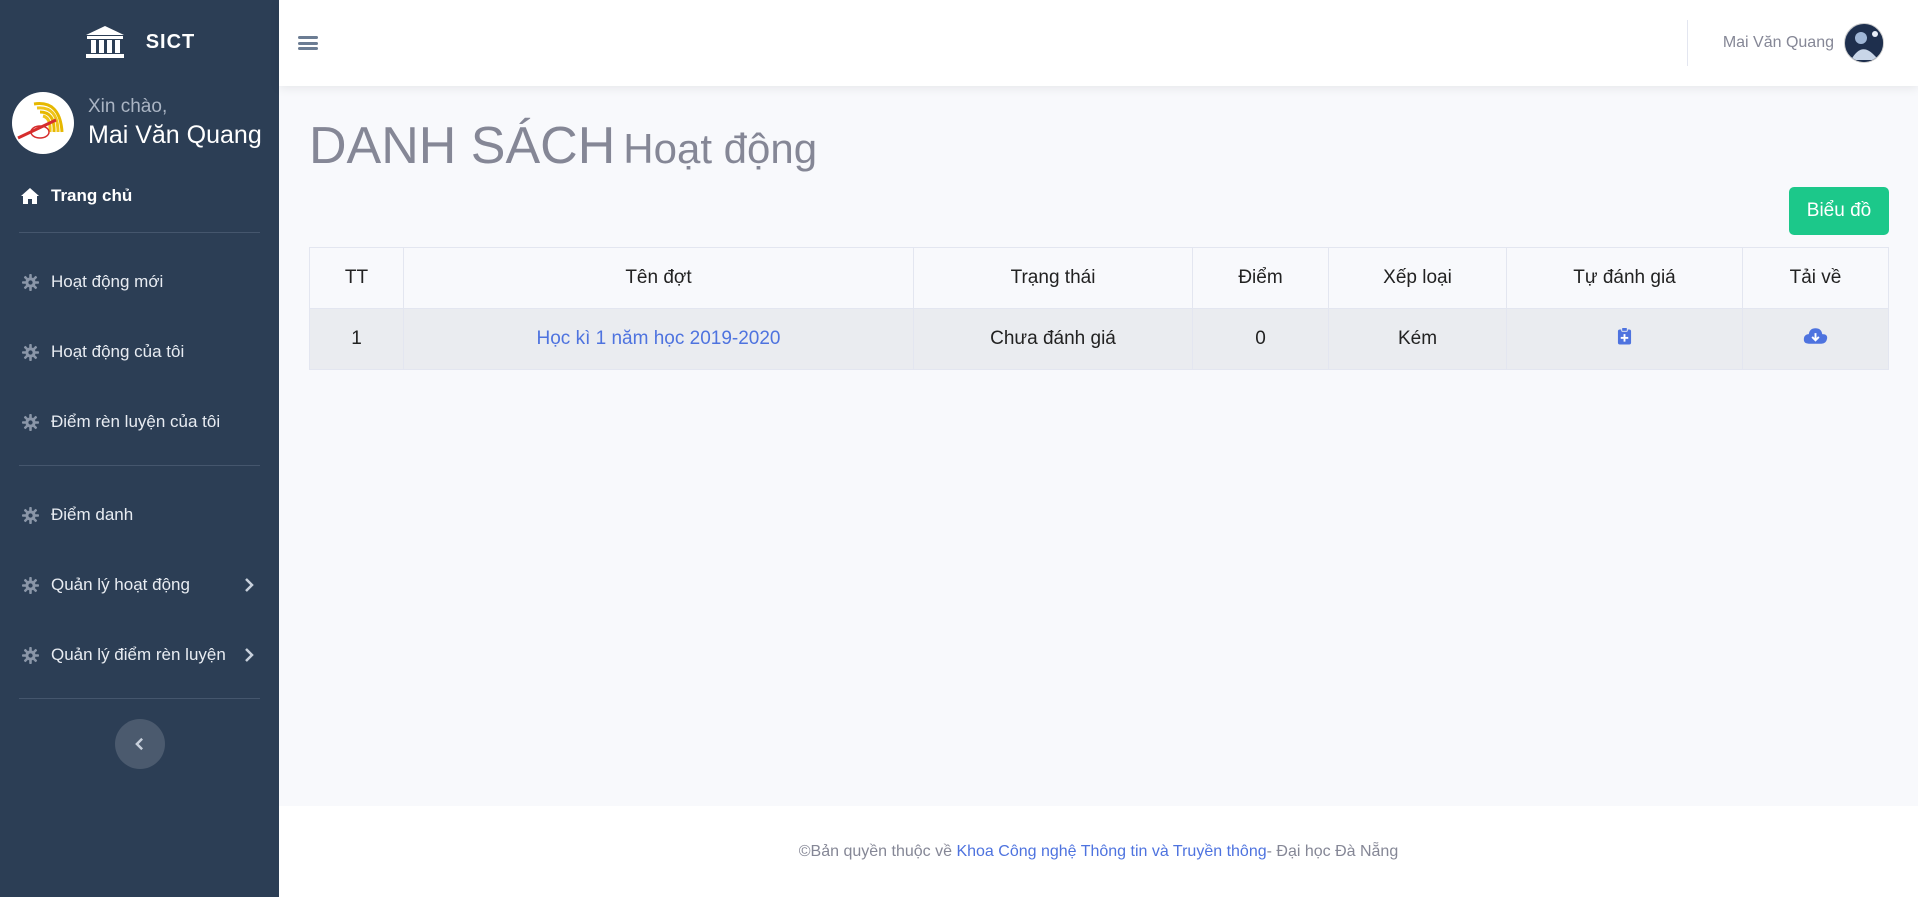 This screenshot has width=1918, height=897. What do you see at coordinates (875, 851) in the screenshot?
I see `footer-copyright: ©Bản quyền thuộc về` at bounding box center [875, 851].